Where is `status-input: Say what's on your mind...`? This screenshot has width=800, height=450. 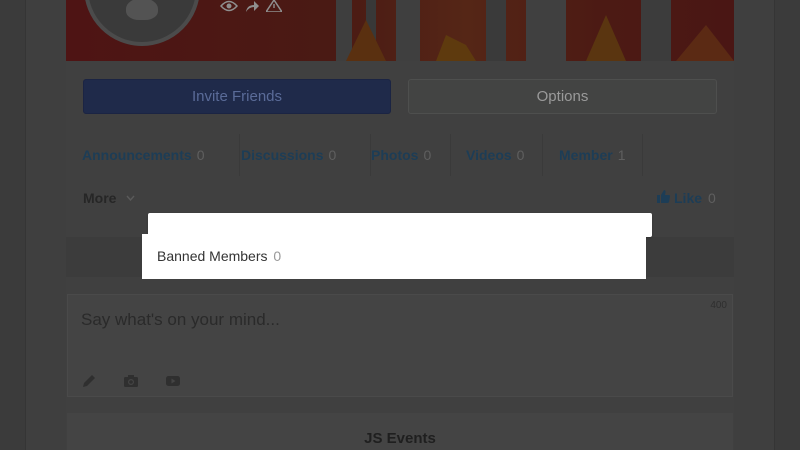
status-input: Say what's on your mind... is located at coordinates (180, 320).